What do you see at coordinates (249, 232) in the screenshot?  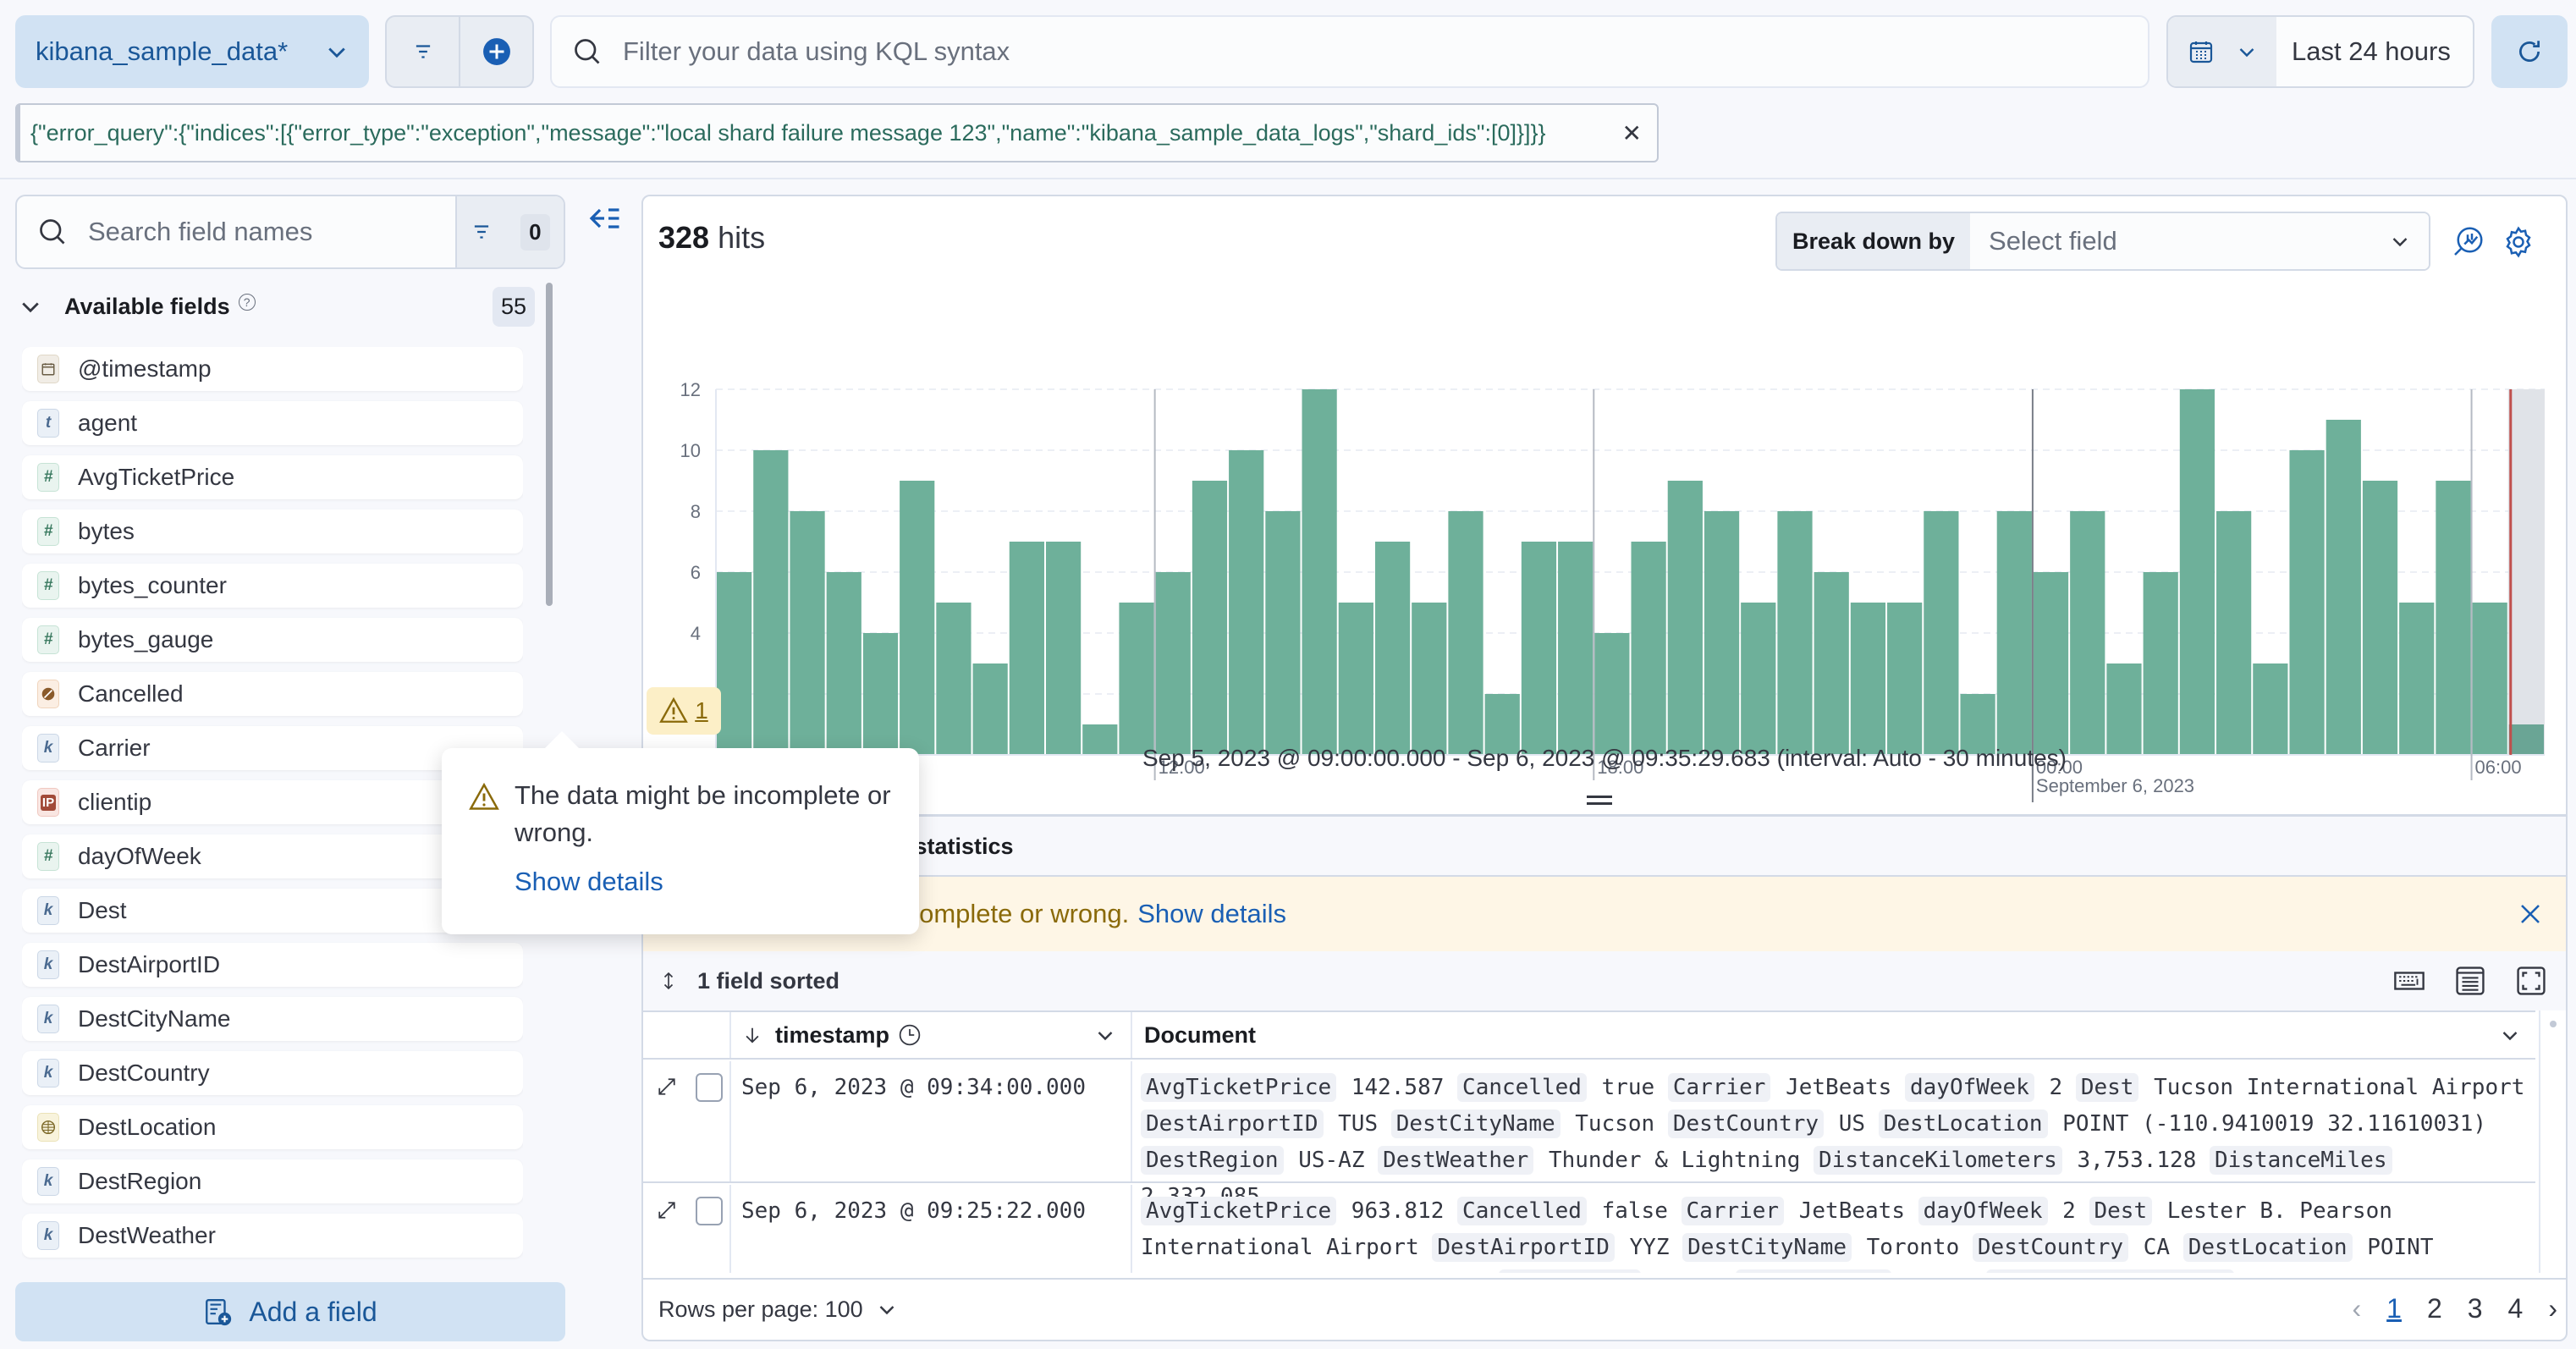 I see `field-search-input` at bounding box center [249, 232].